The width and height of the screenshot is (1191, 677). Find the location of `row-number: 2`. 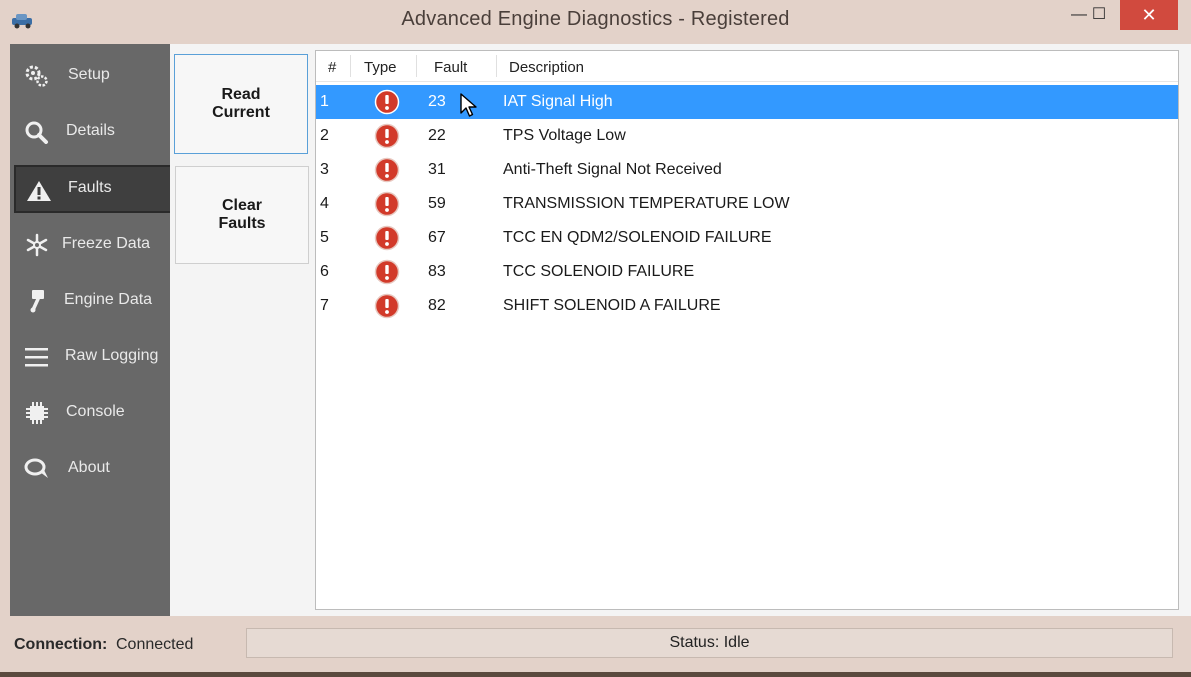

row-number: 2 is located at coordinates (324, 135).